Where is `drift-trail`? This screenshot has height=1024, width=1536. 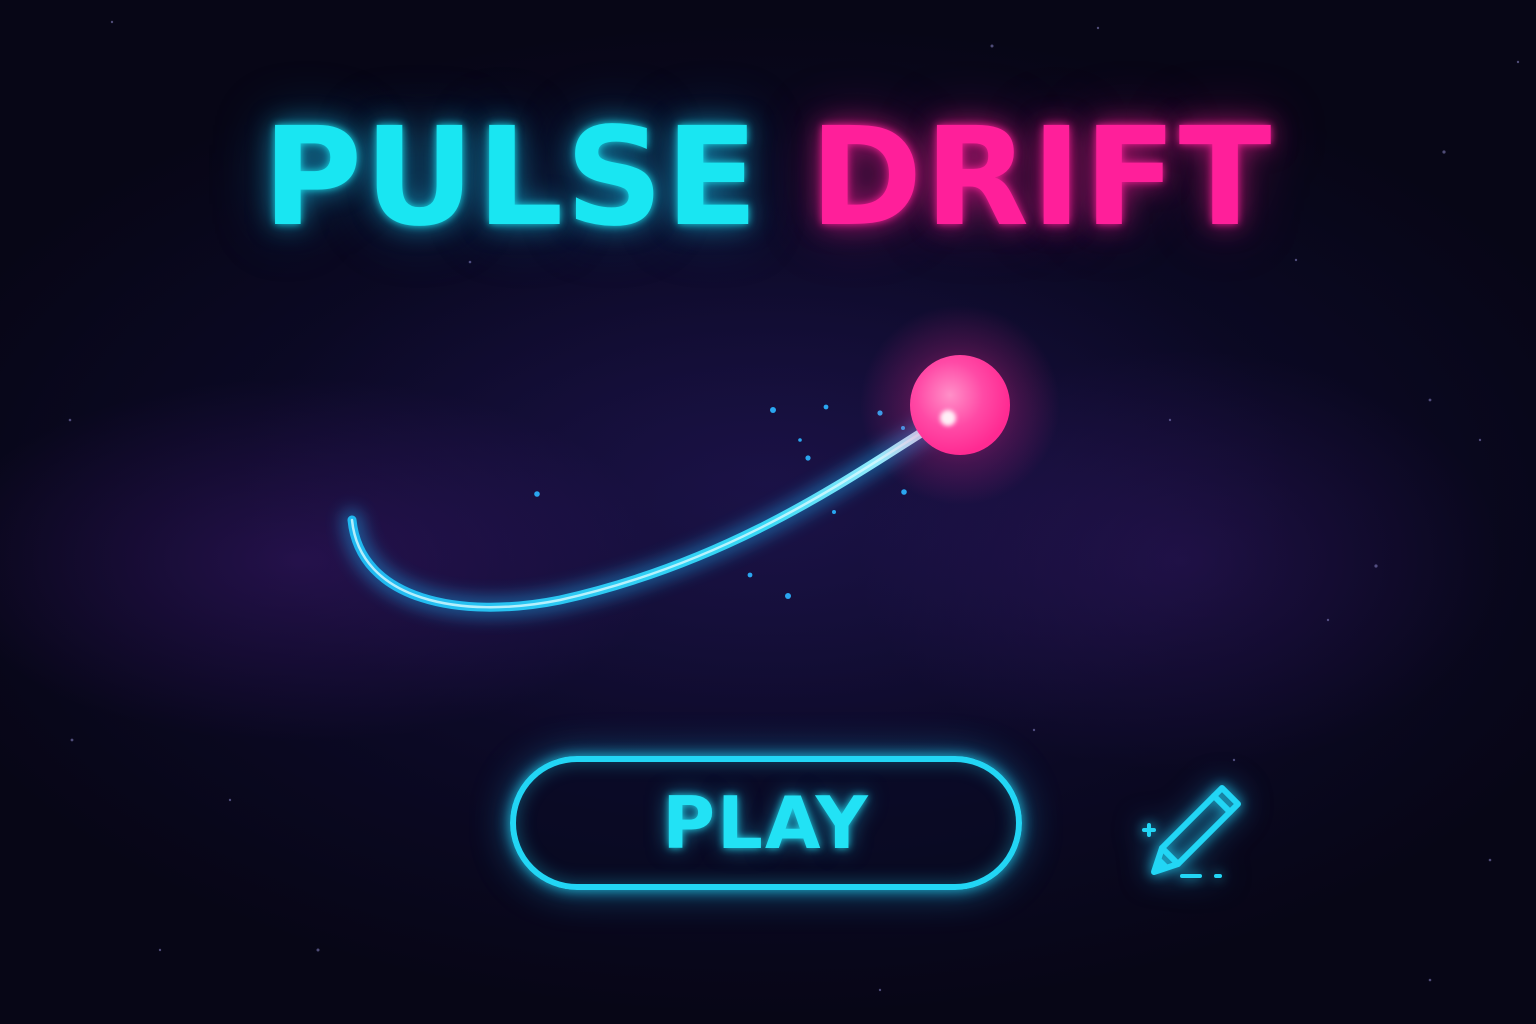
drift-trail is located at coordinates (648, 512).